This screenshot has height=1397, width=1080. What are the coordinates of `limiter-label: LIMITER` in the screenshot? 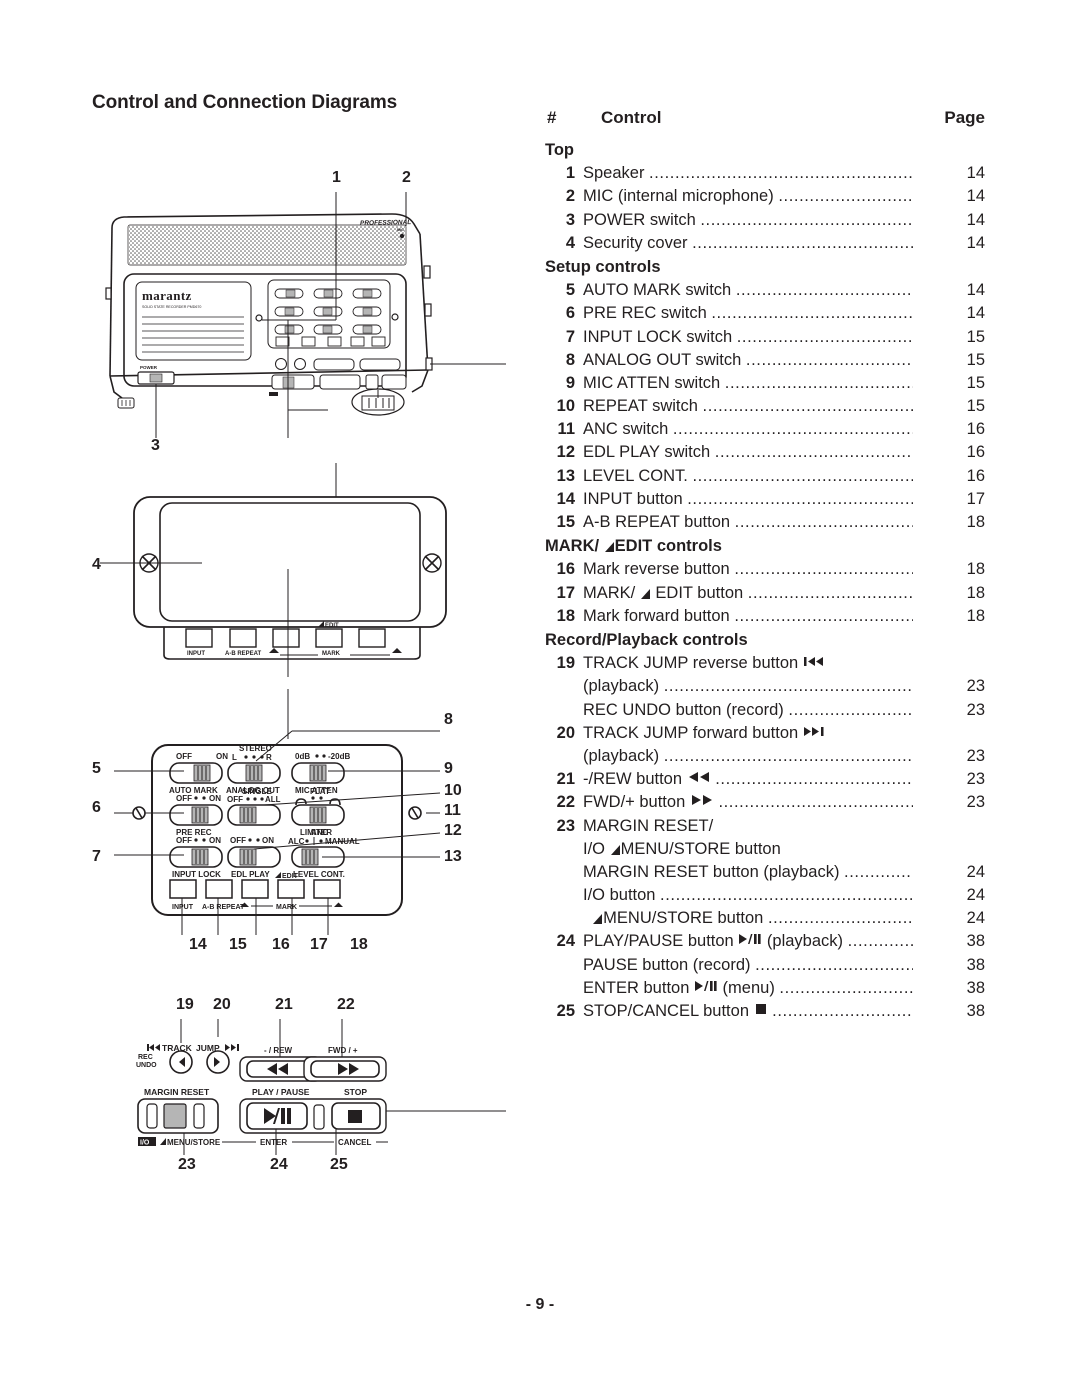 It's located at (316, 832).